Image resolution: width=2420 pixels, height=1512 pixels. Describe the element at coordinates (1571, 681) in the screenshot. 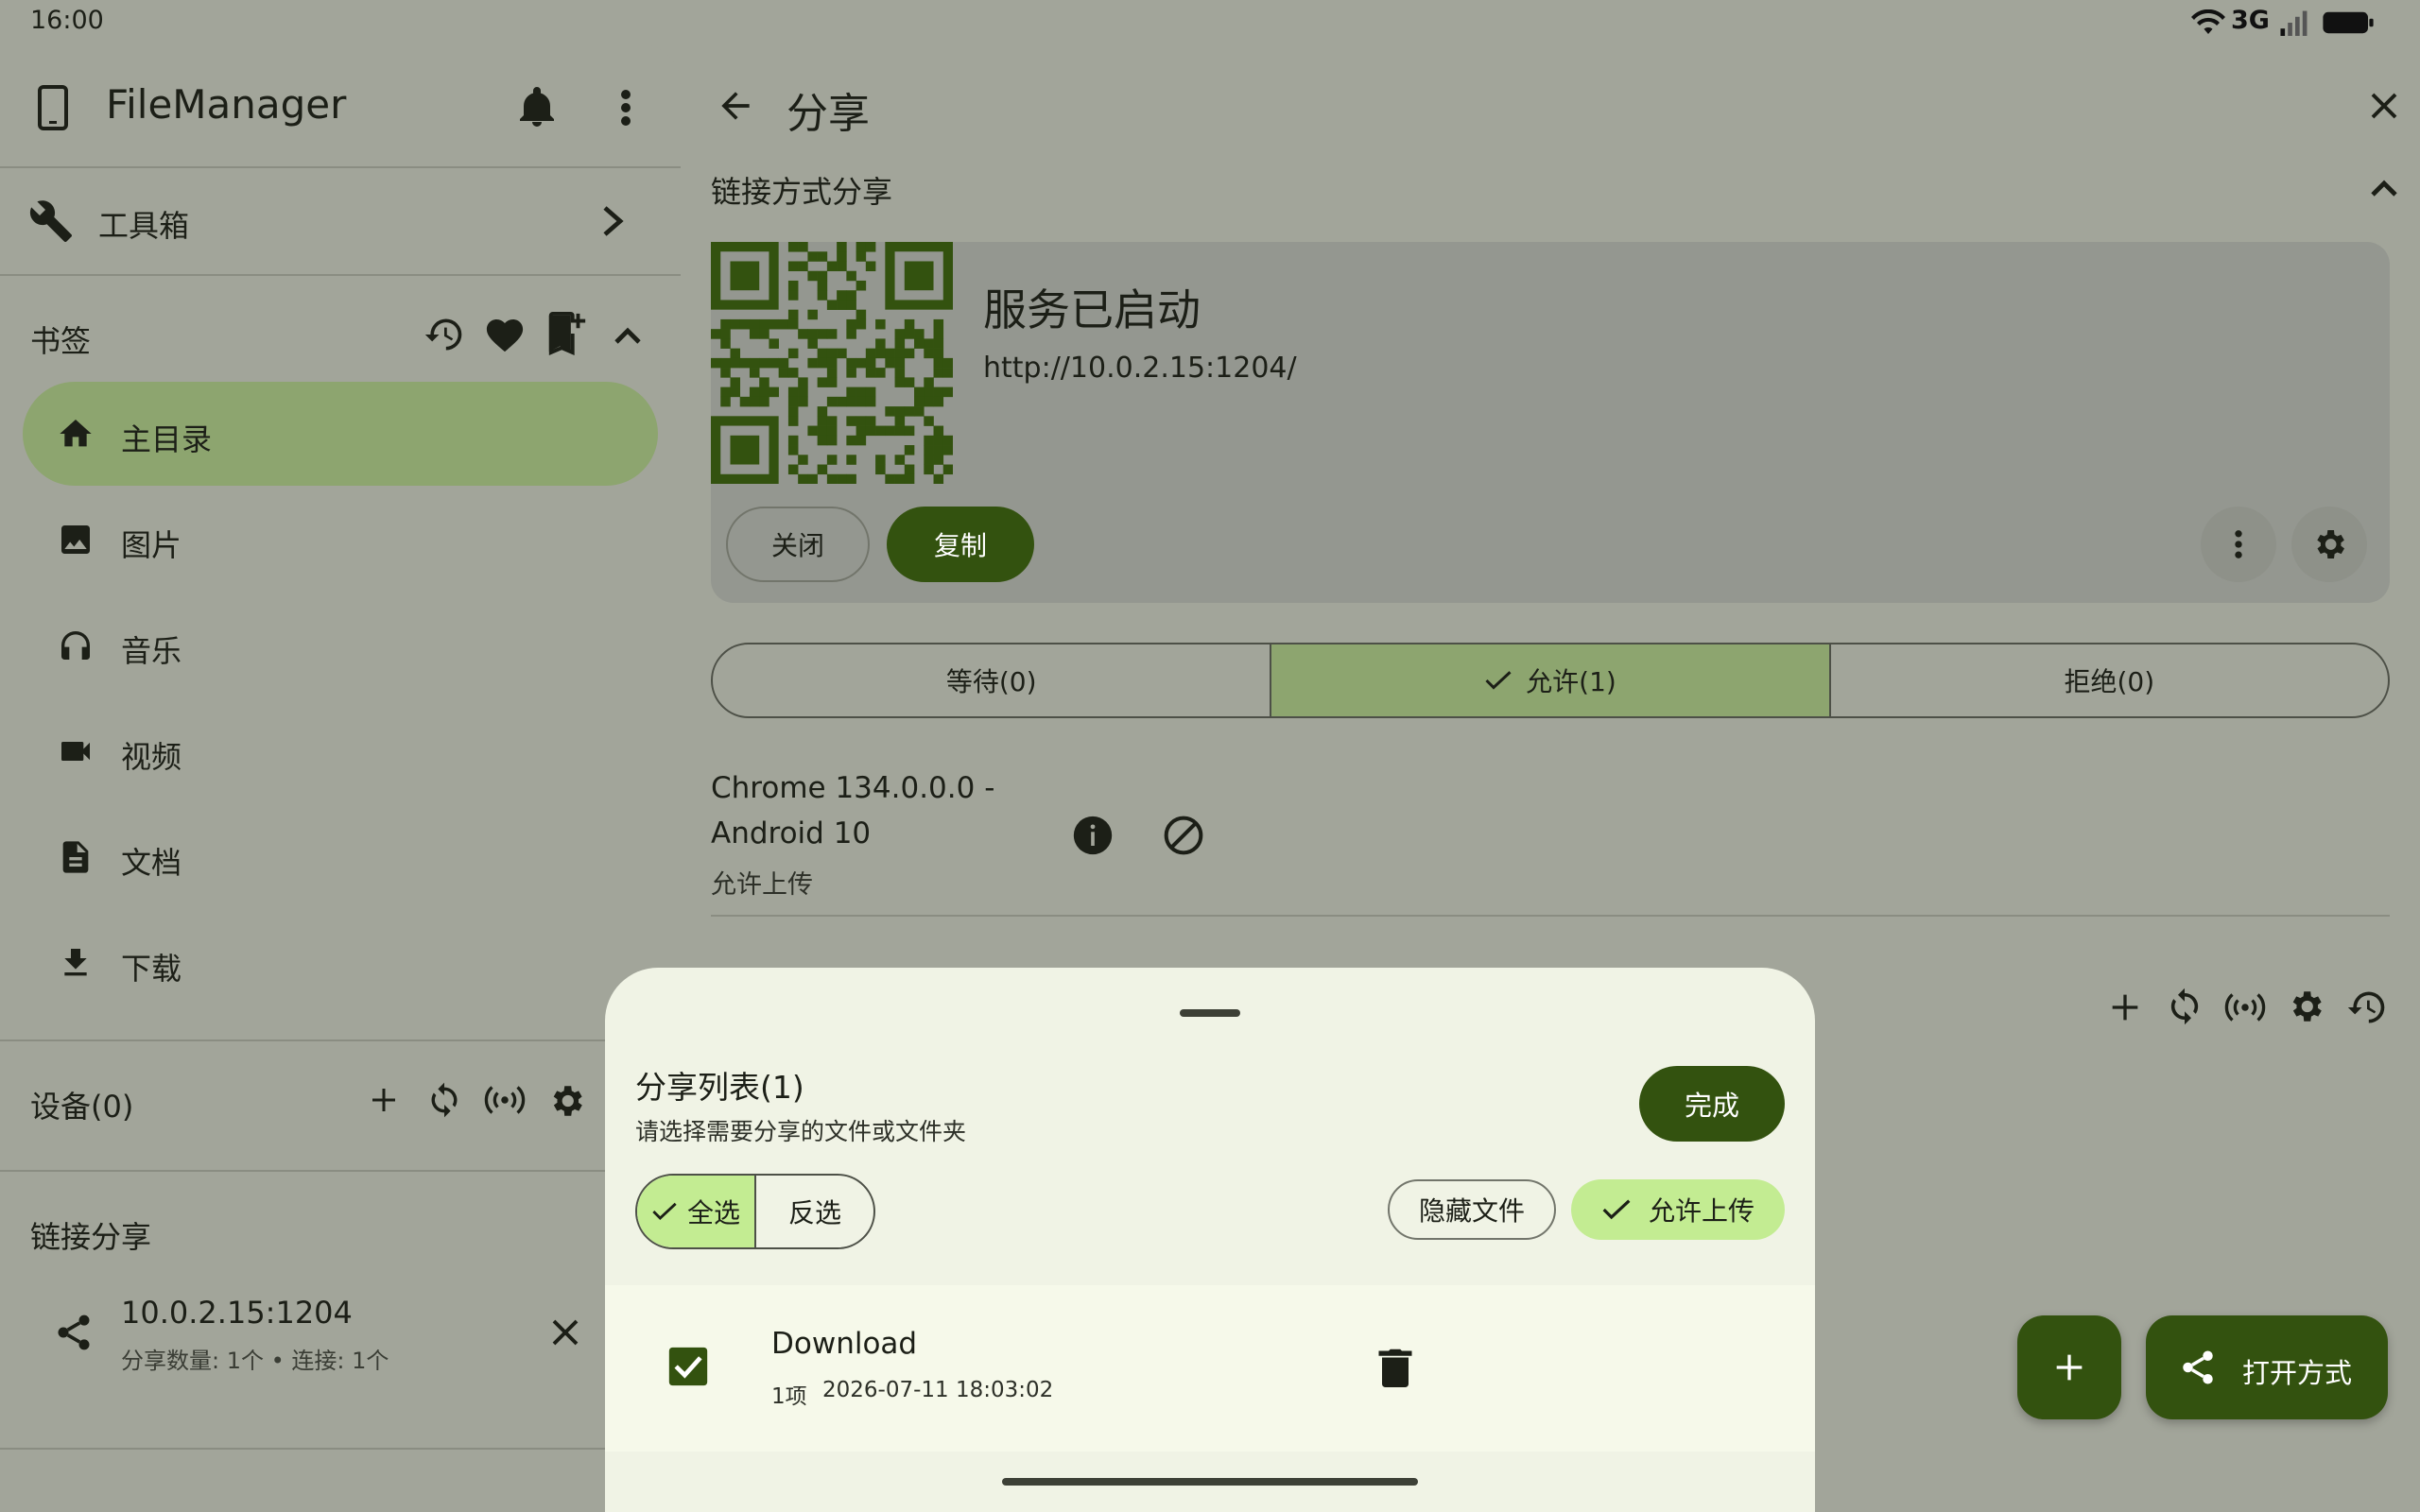

I see `tab-label: 允许(1)` at that location.